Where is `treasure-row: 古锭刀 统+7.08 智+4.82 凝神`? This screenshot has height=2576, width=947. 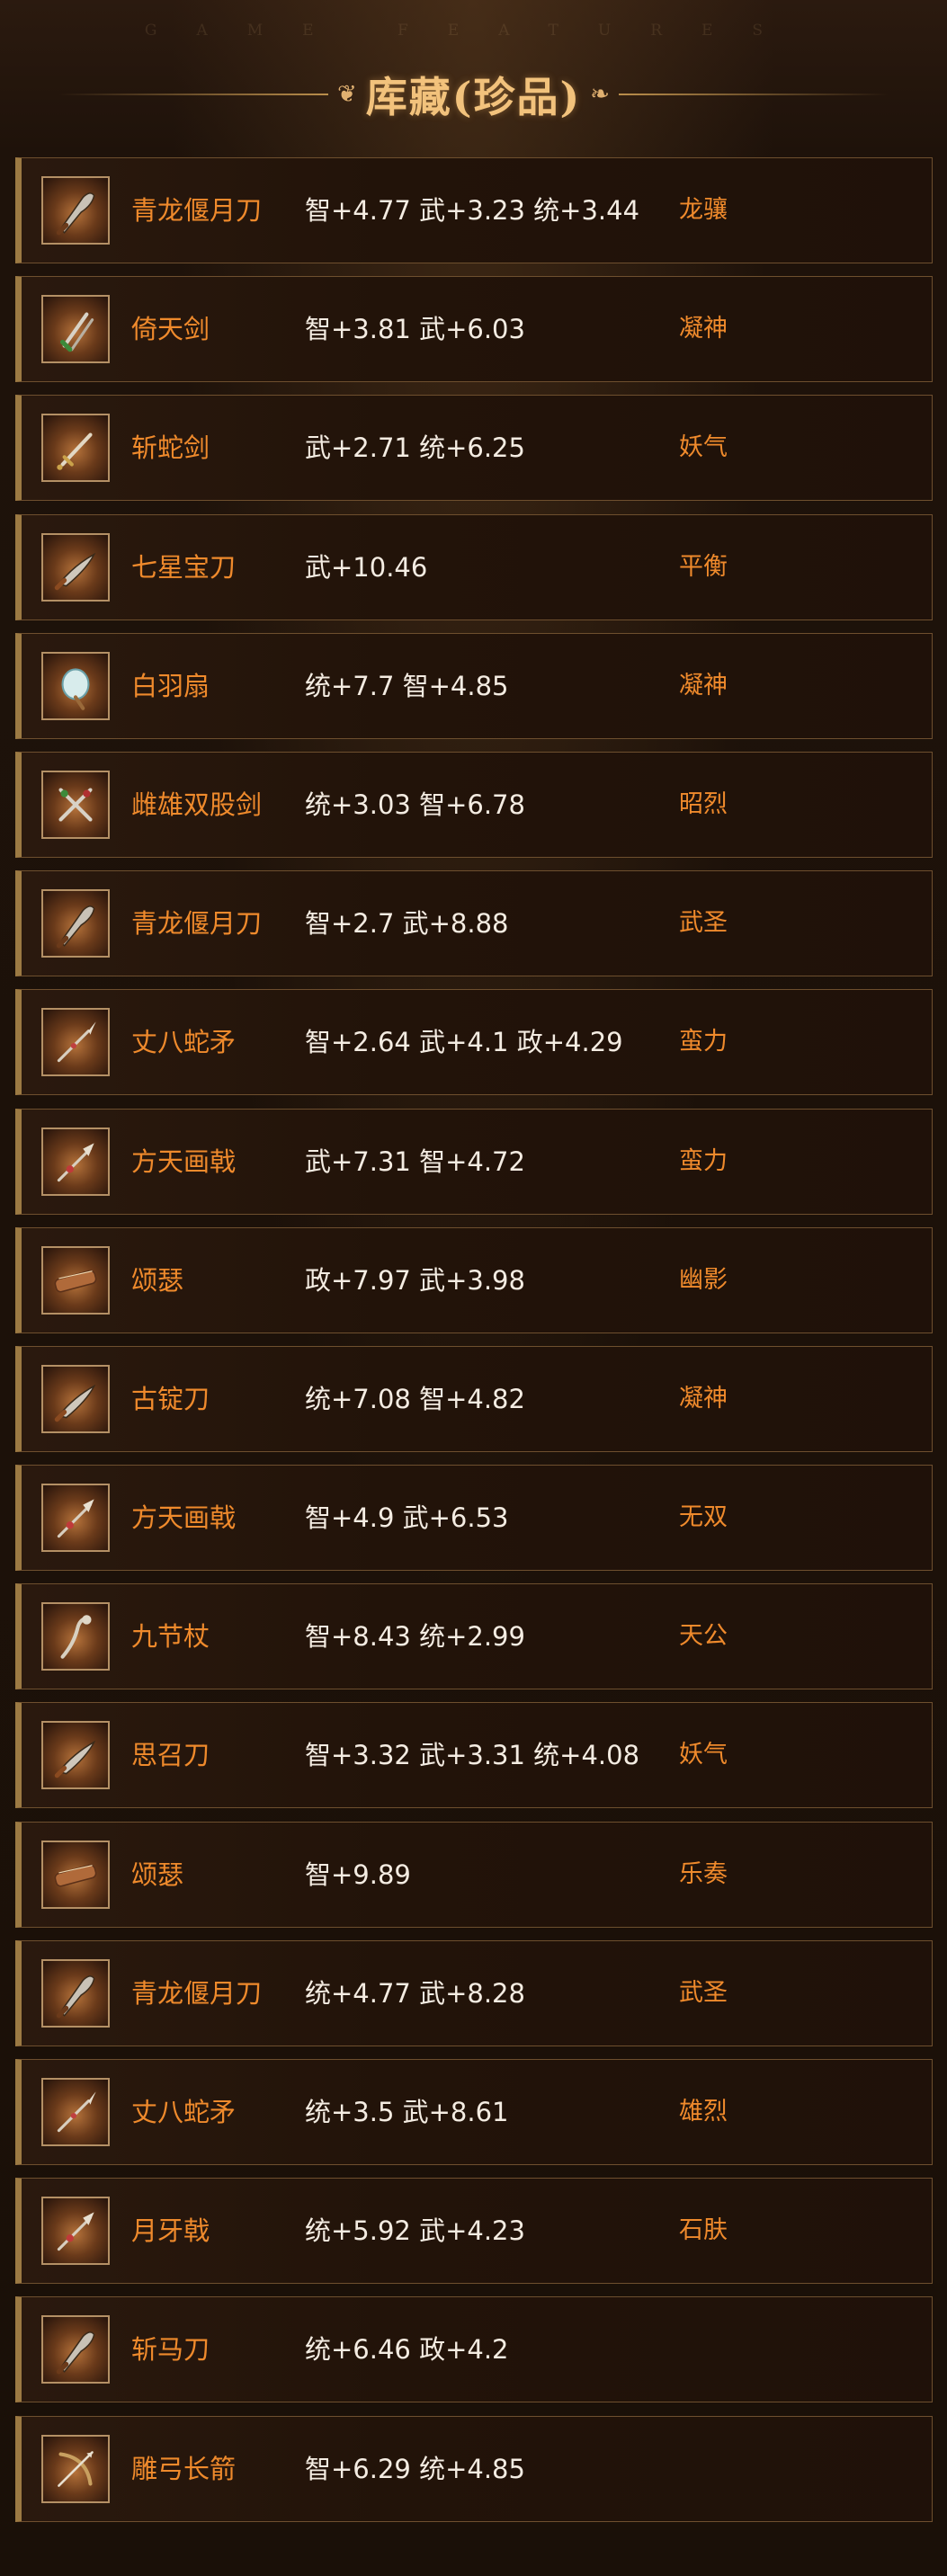
treasure-row: 古锭刀 统+7.08 智+4.82 凝神 is located at coordinates (474, 1399).